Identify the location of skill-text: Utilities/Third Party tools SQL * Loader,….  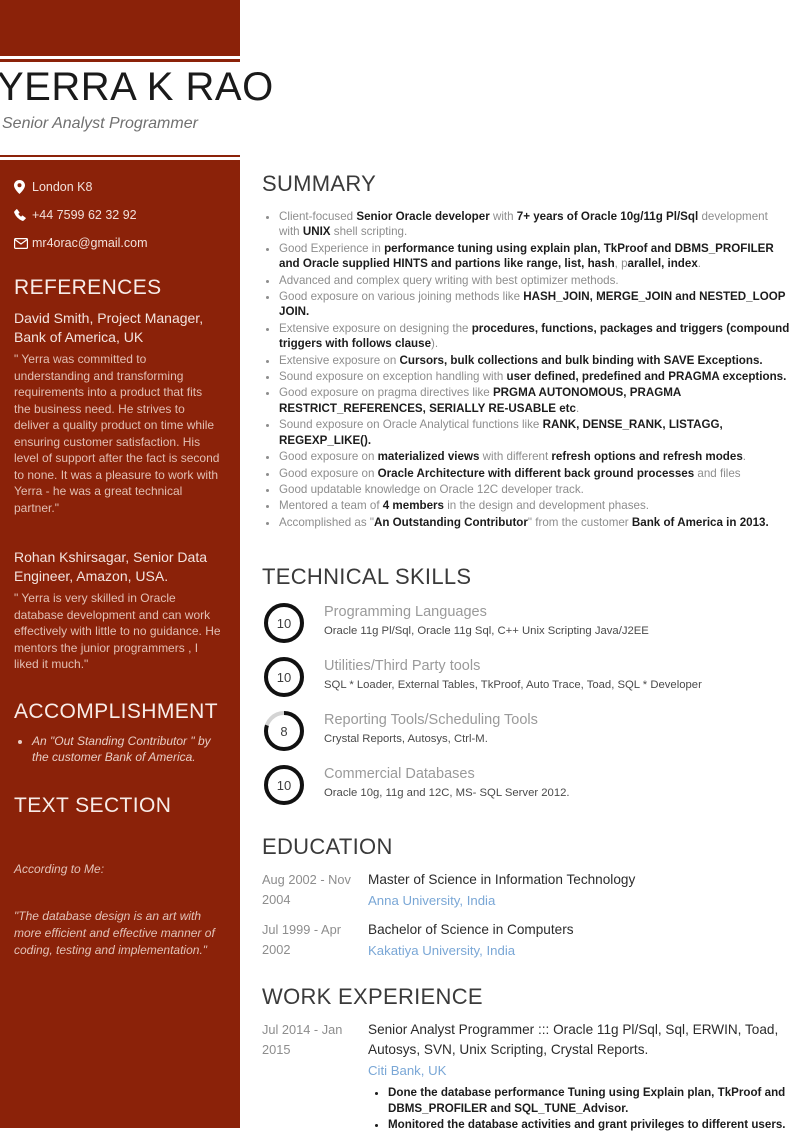
(513, 674).